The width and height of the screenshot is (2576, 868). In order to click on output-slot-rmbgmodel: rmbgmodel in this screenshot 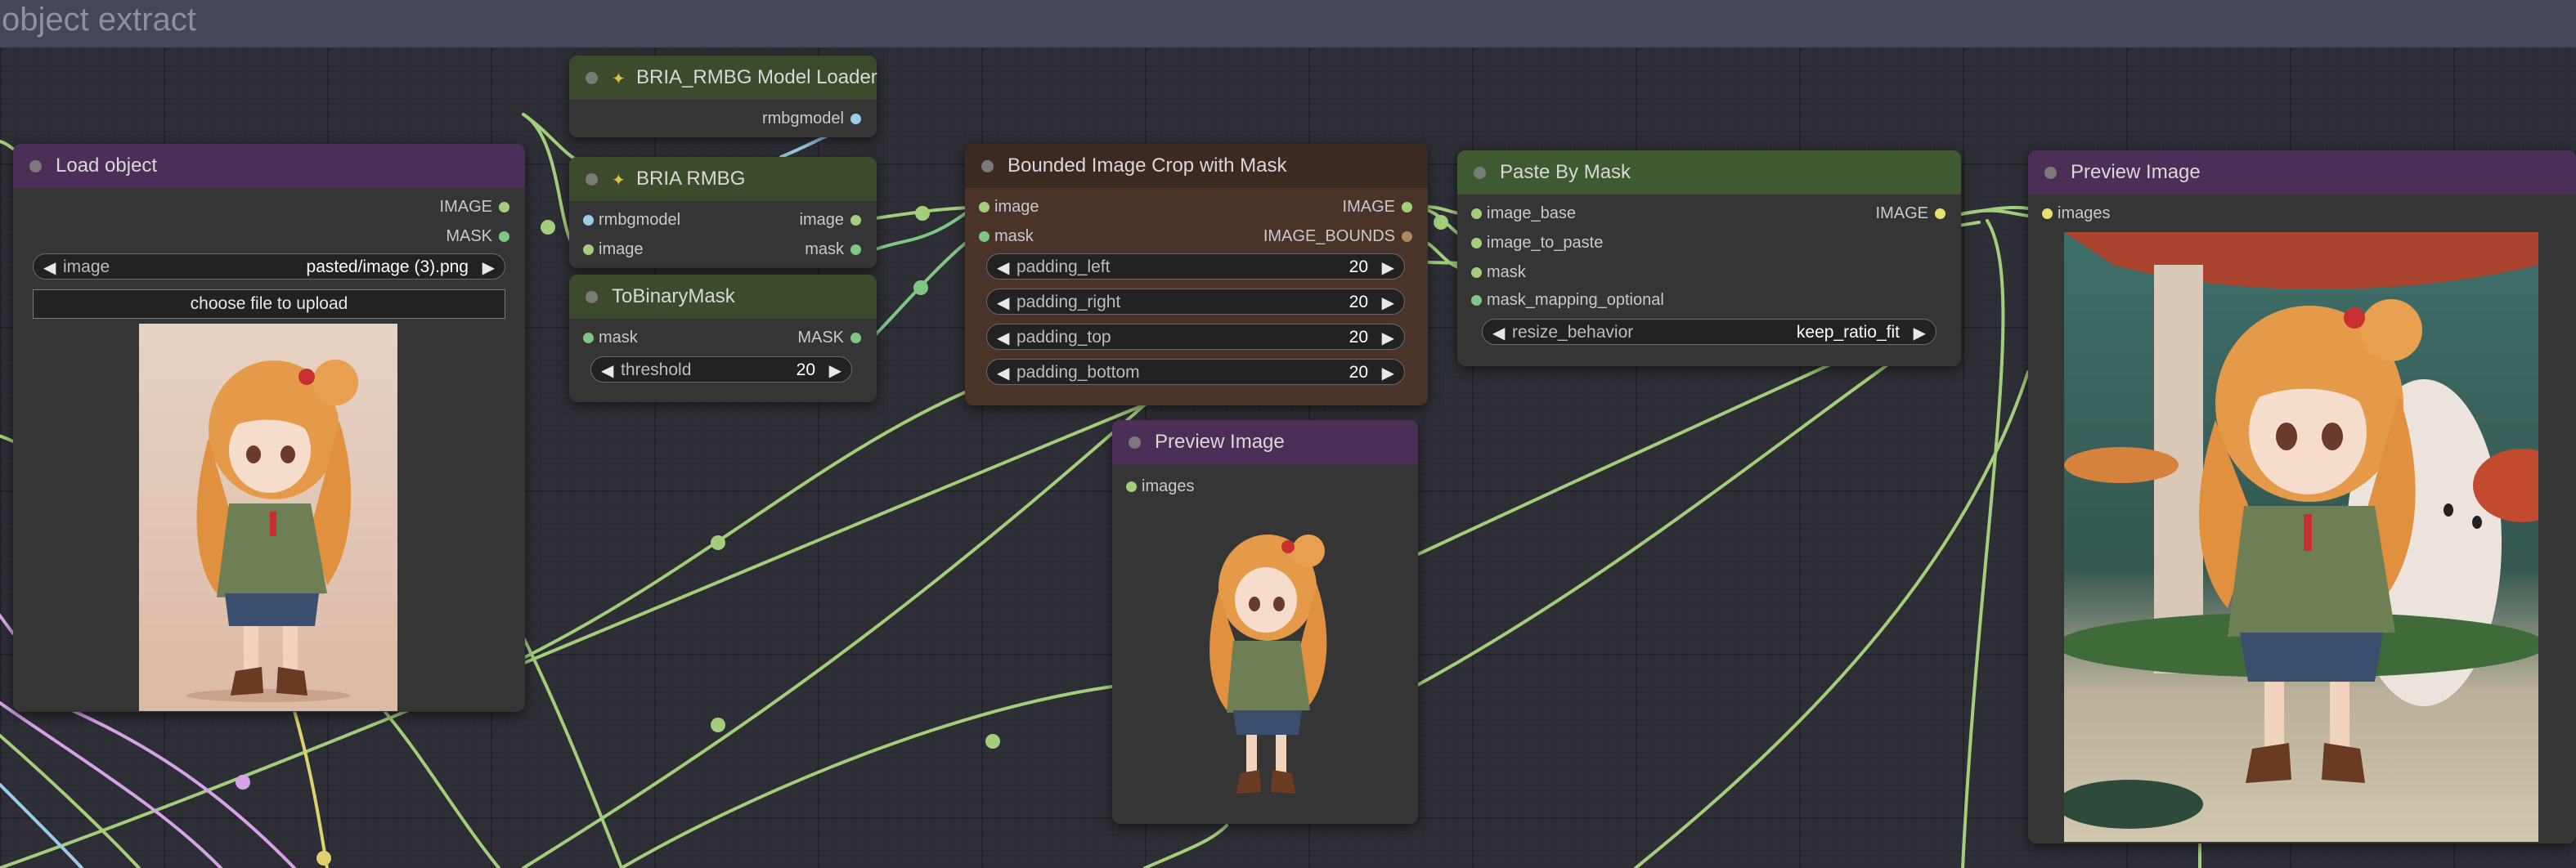, I will do `click(811, 119)`.